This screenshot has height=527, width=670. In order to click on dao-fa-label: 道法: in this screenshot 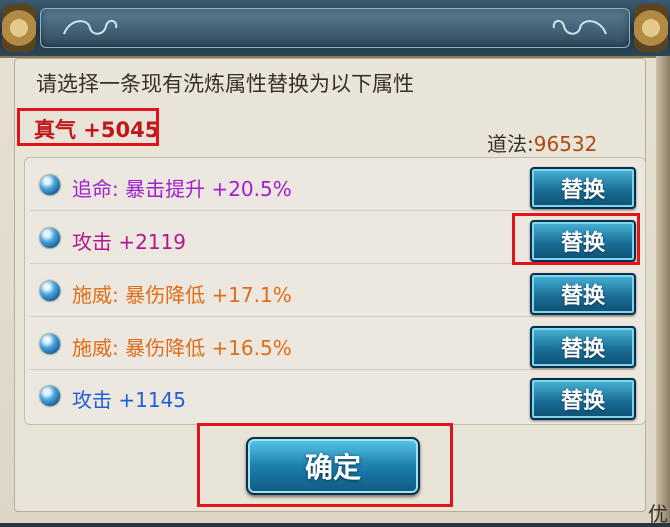, I will do `click(510, 144)`.